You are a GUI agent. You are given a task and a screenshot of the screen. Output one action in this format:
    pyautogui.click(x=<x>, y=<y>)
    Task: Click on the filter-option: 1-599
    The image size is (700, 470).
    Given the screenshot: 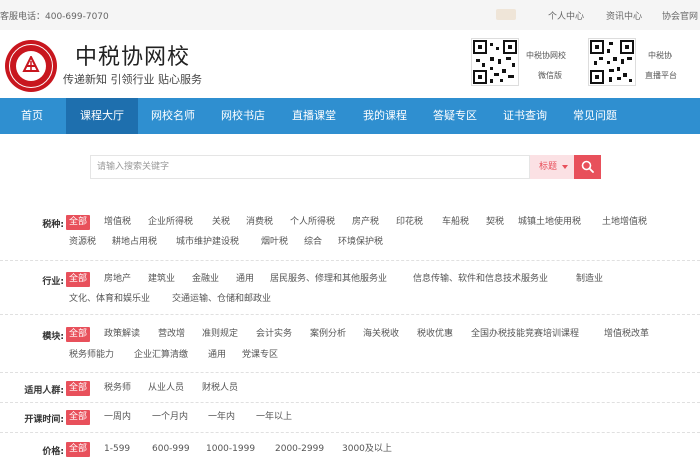 What is the action you would take?
    pyautogui.click(x=117, y=449)
    